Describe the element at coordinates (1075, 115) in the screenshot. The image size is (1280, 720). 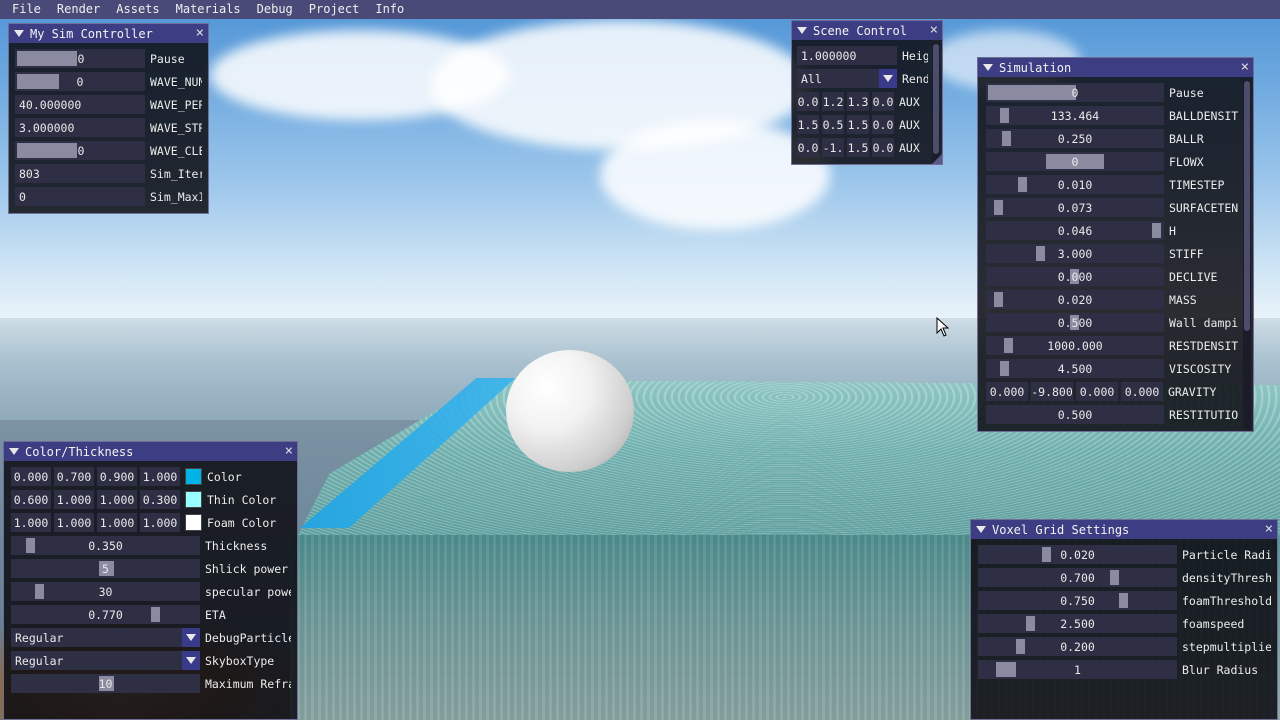
I see `balldensity-slider: 133.464` at that location.